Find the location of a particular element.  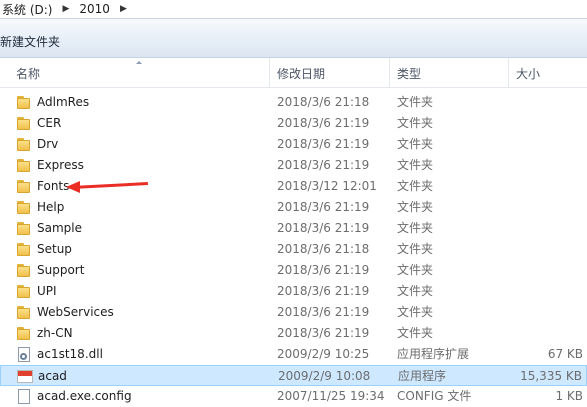

list-item: AdlmRes 2018/3/6 21:18 文件夹 is located at coordinates (293, 102).